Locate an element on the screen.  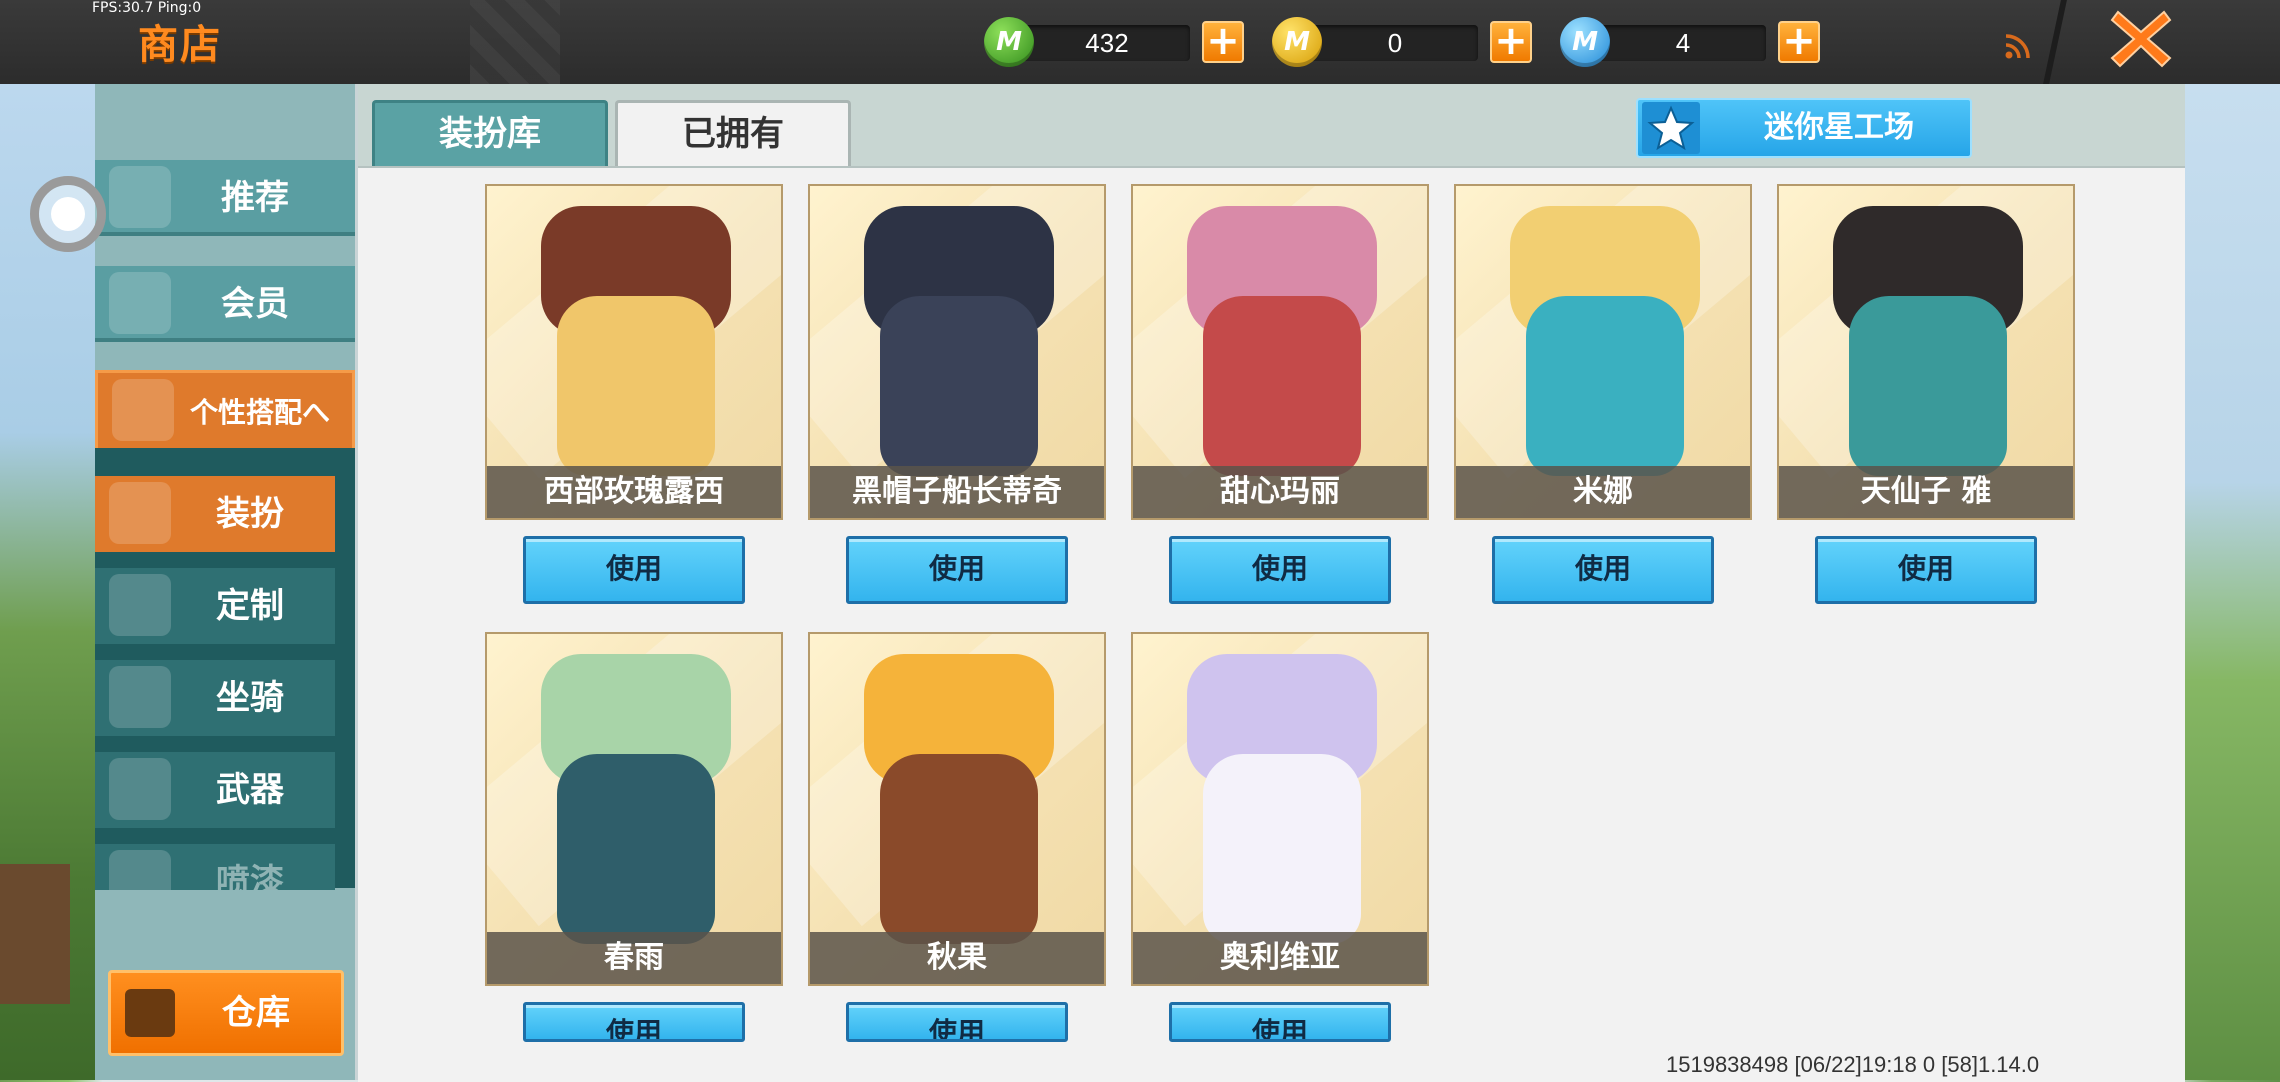
costume-name: 甜心玛丽 is located at coordinates (1280, 492).